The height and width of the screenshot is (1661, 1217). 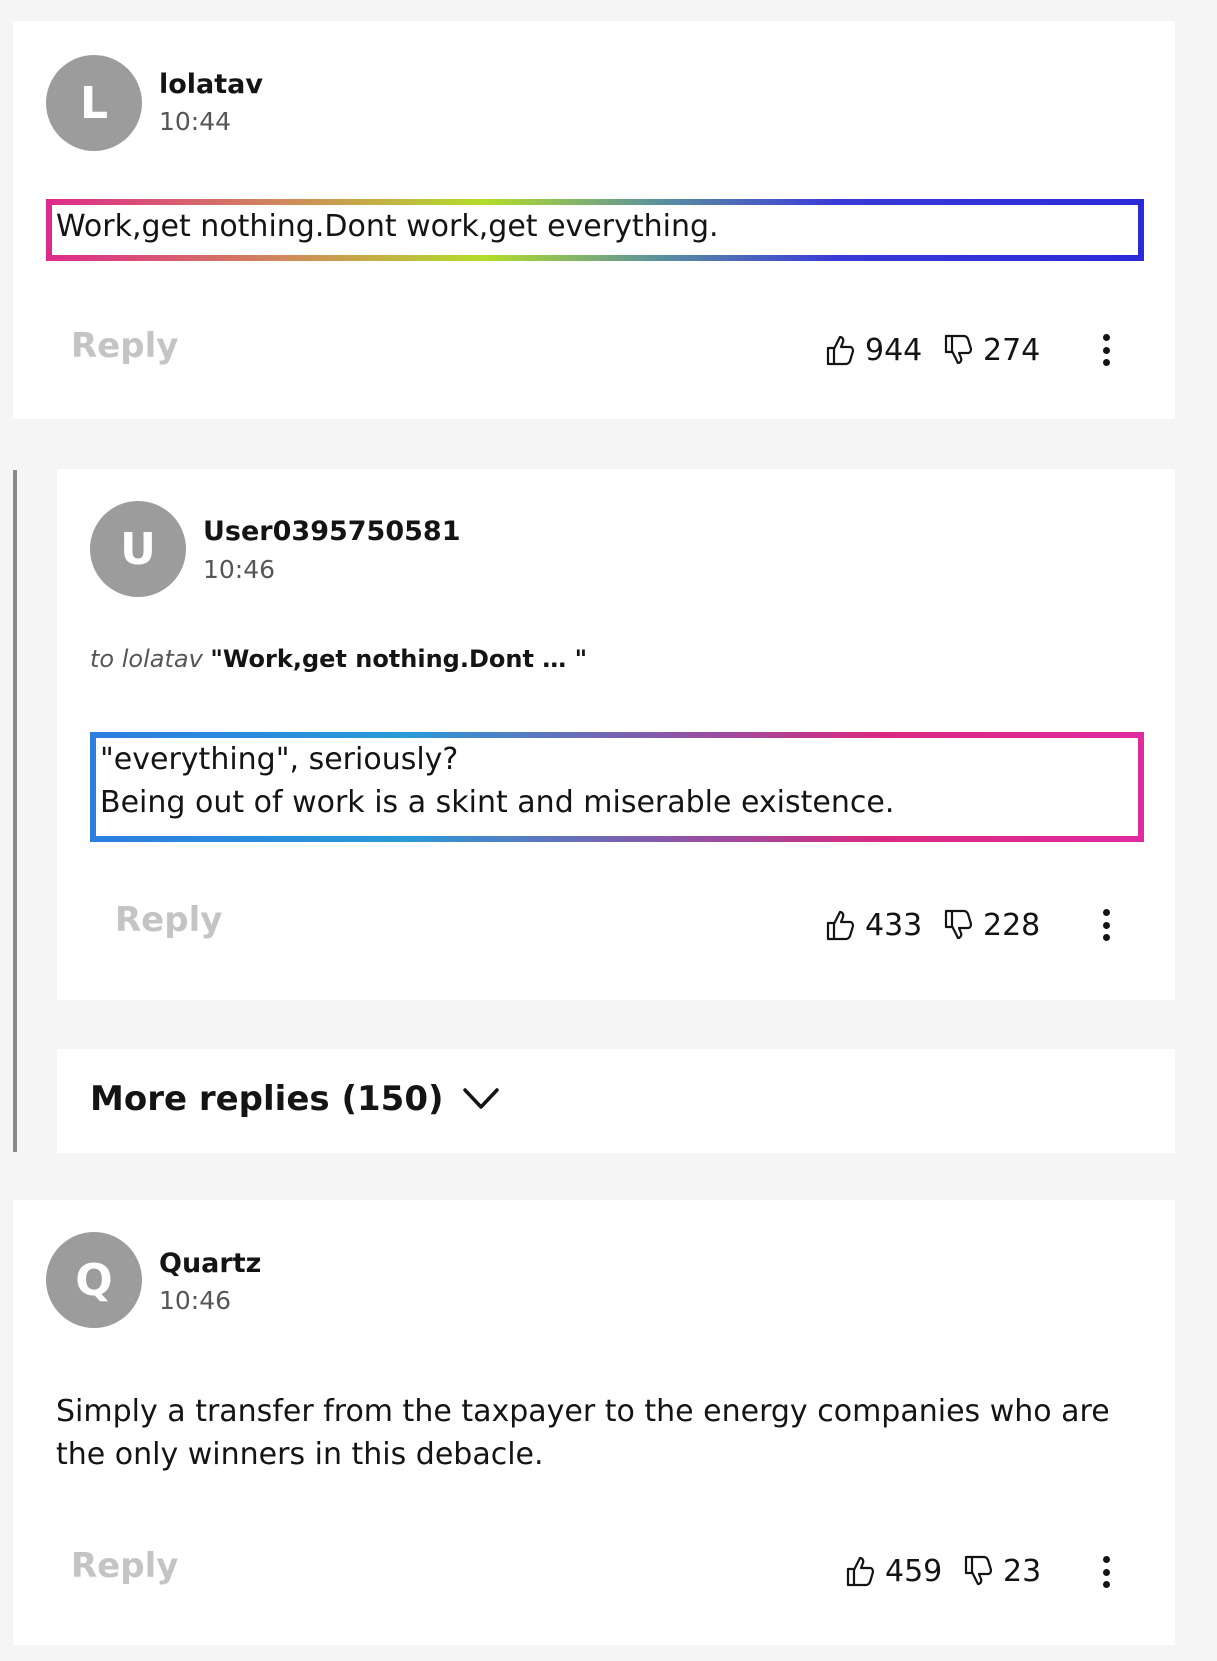 I want to click on more-replies-button: More replies (150), so click(x=295, y=1099).